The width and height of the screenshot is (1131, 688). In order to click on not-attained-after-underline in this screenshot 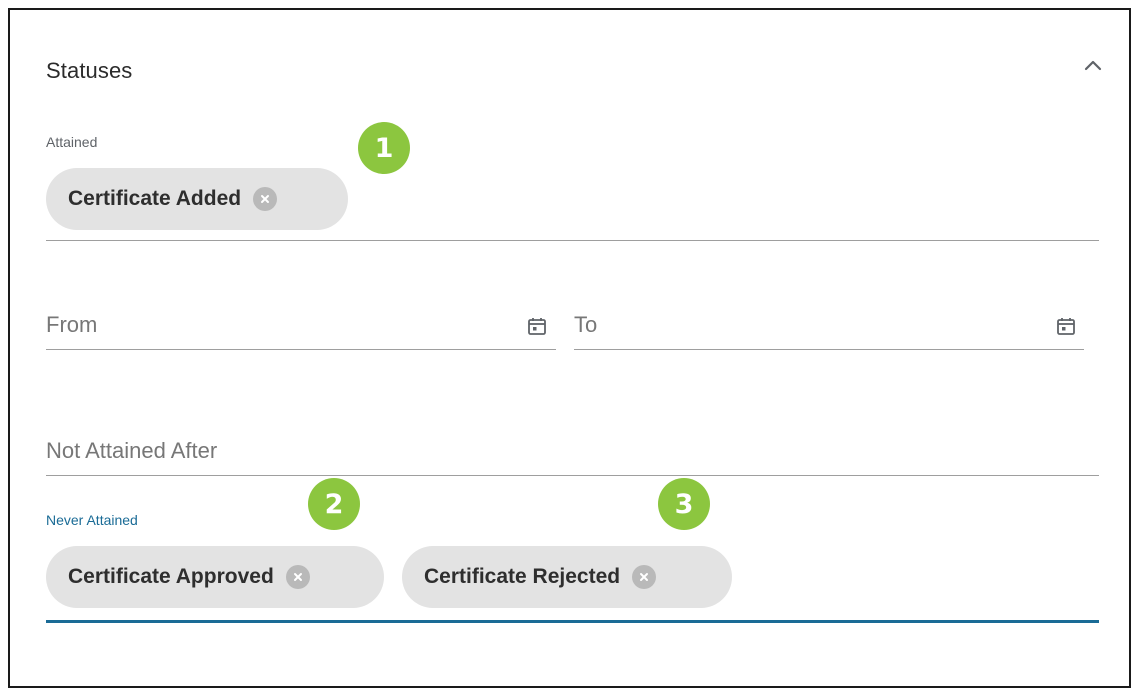, I will do `click(572, 475)`.